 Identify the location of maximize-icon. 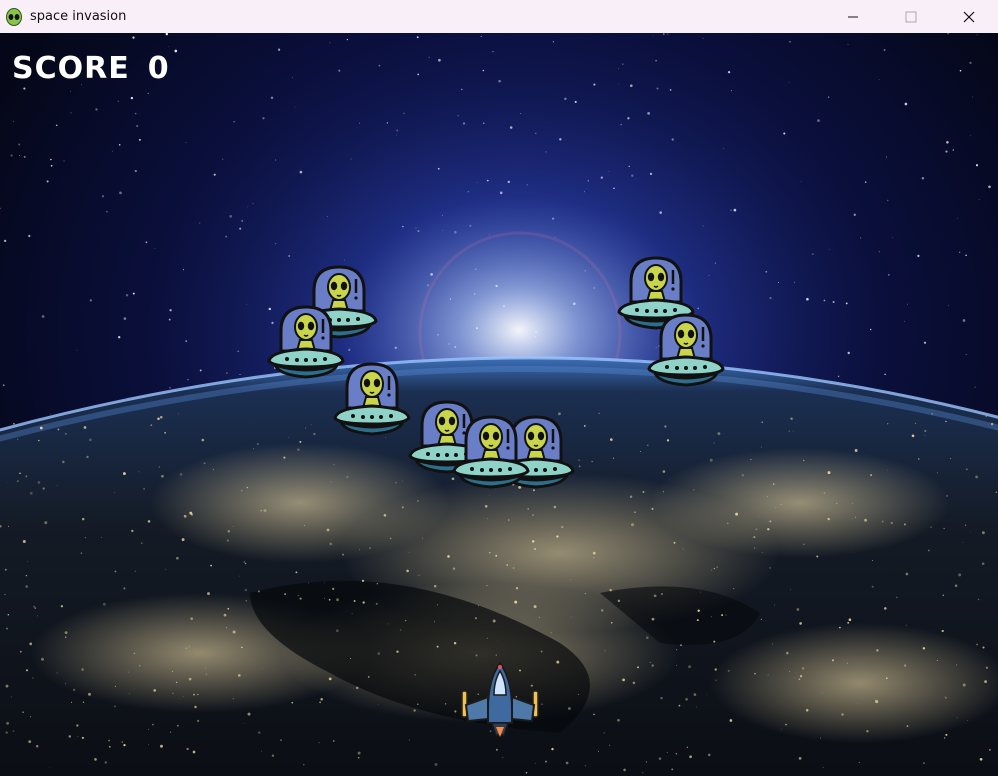
(911, 16).